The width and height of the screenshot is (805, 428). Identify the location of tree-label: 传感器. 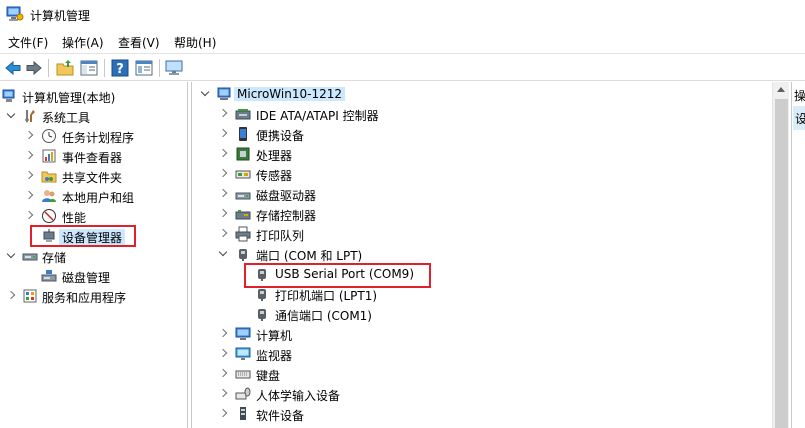
(274, 176).